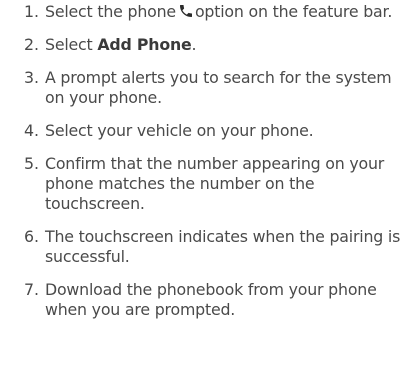  What do you see at coordinates (32, 44) in the screenshot?
I see `step-number: 2.` at bounding box center [32, 44].